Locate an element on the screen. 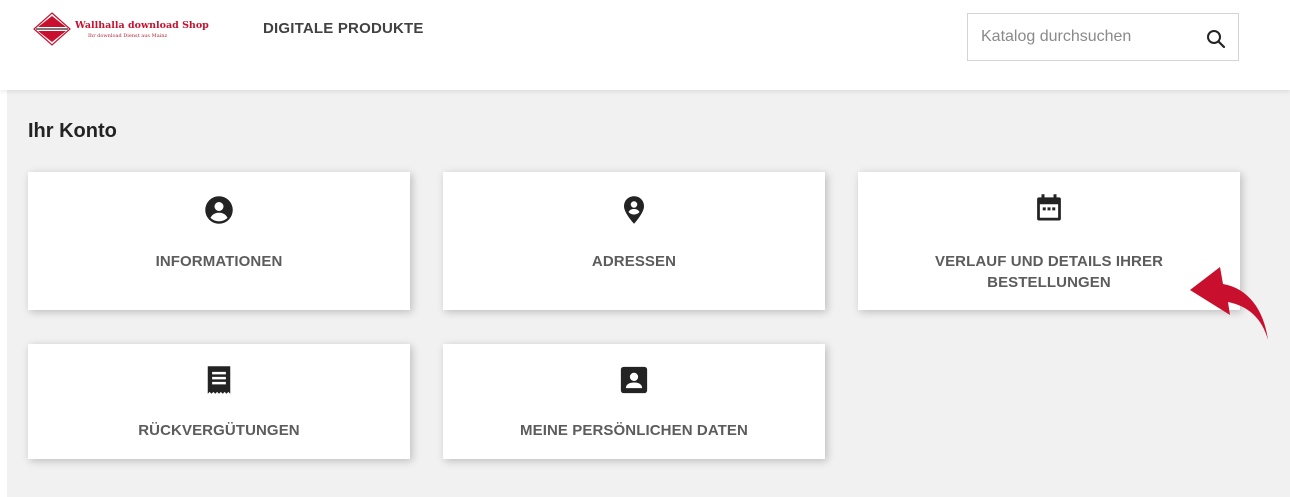 The width and height of the screenshot is (1290, 497). red-curved-arrow-icon is located at coordinates (1229, 303).